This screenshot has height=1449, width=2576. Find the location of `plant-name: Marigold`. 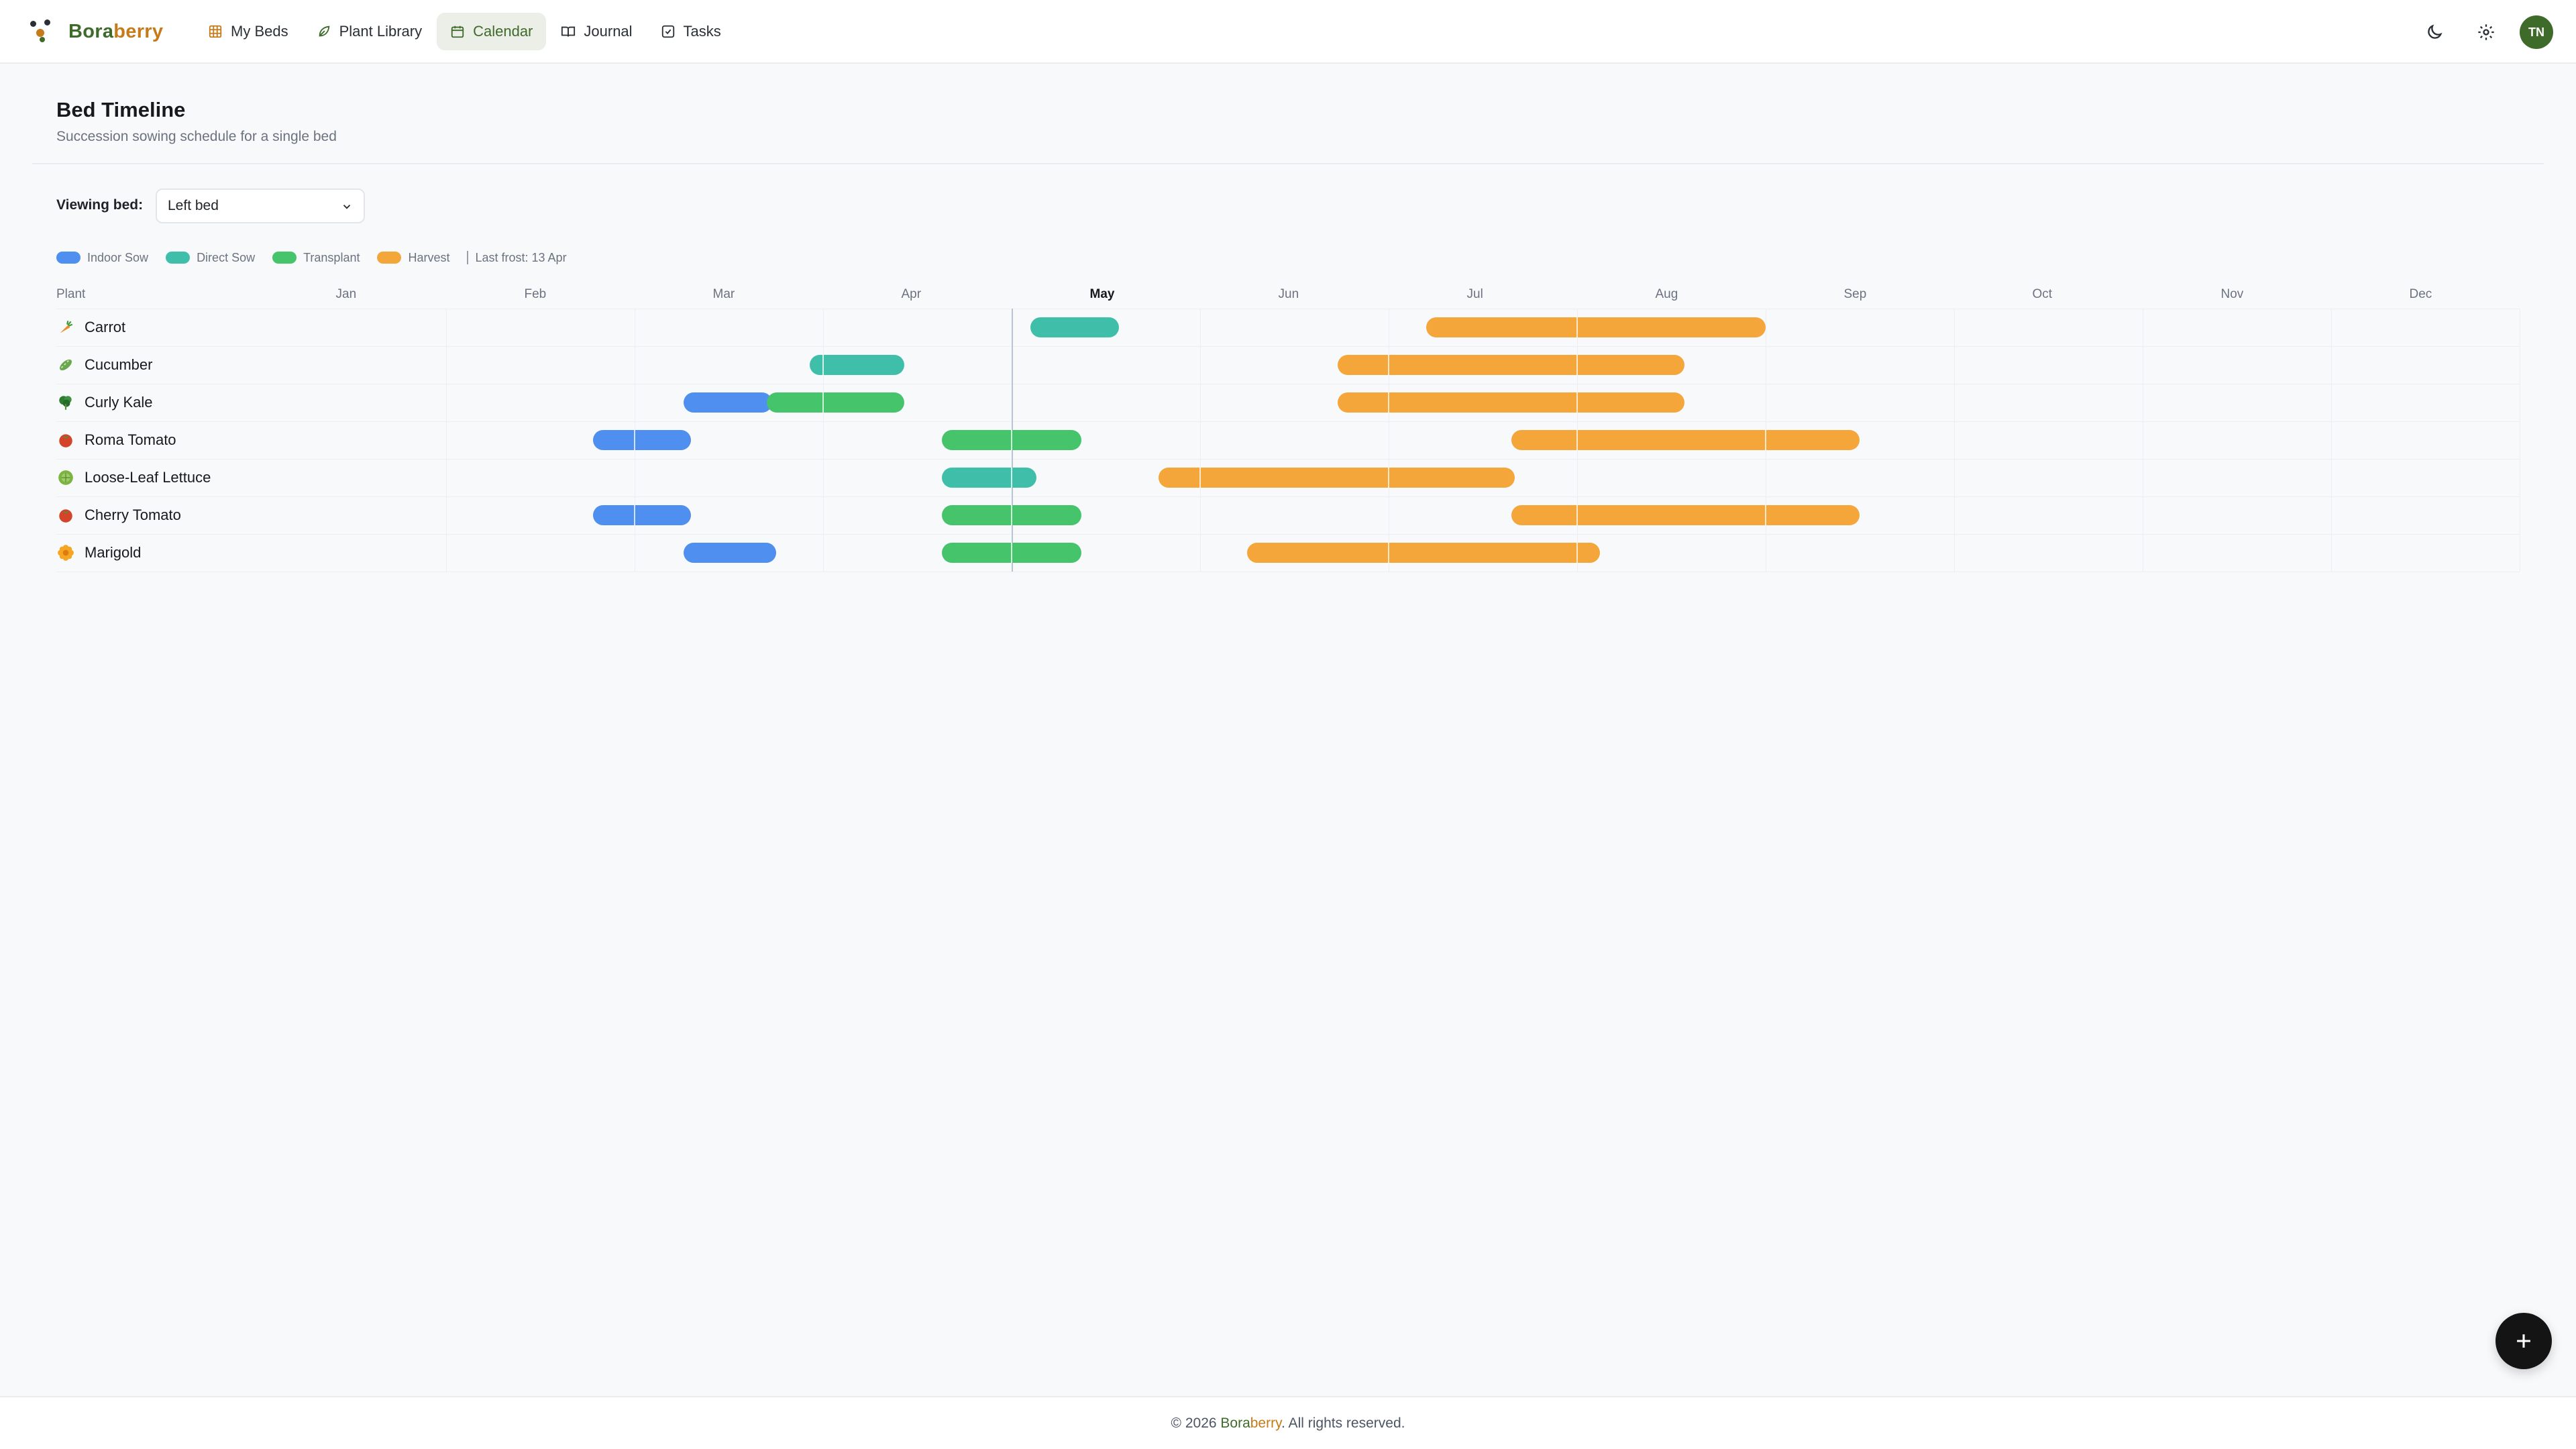

plant-name: Marigold is located at coordinates (113, 552).